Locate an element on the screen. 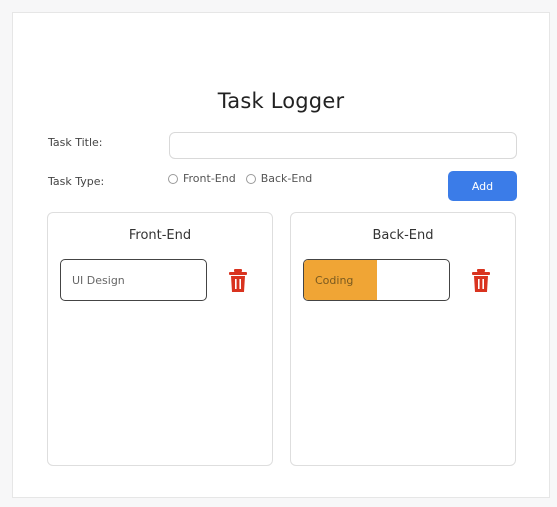 This screenshot has width=557, height=507. radio-back-end: Back-End is located at coordinates (279, 178).